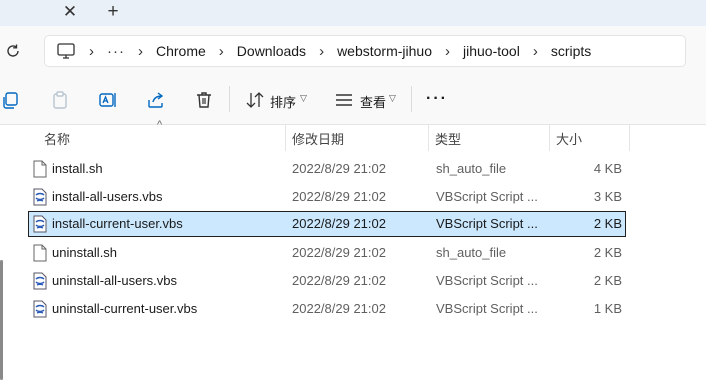  What do you see at coordinates (77, 168) in the screenshot?
I see `file-name: install.sh` at bounding box center [77, 168].